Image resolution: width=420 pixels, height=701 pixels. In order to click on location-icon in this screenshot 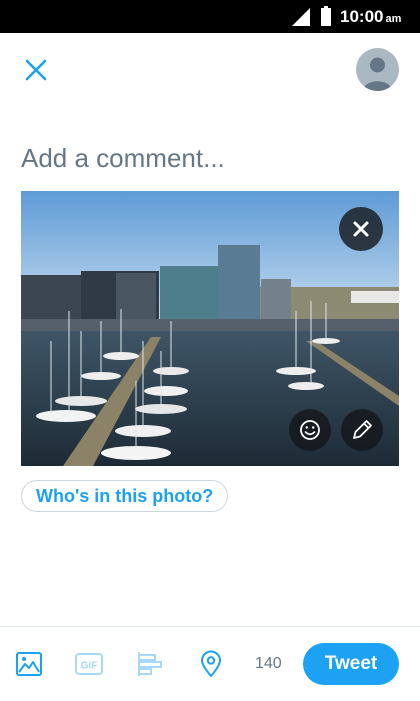, I will do `click(211, 663)`.